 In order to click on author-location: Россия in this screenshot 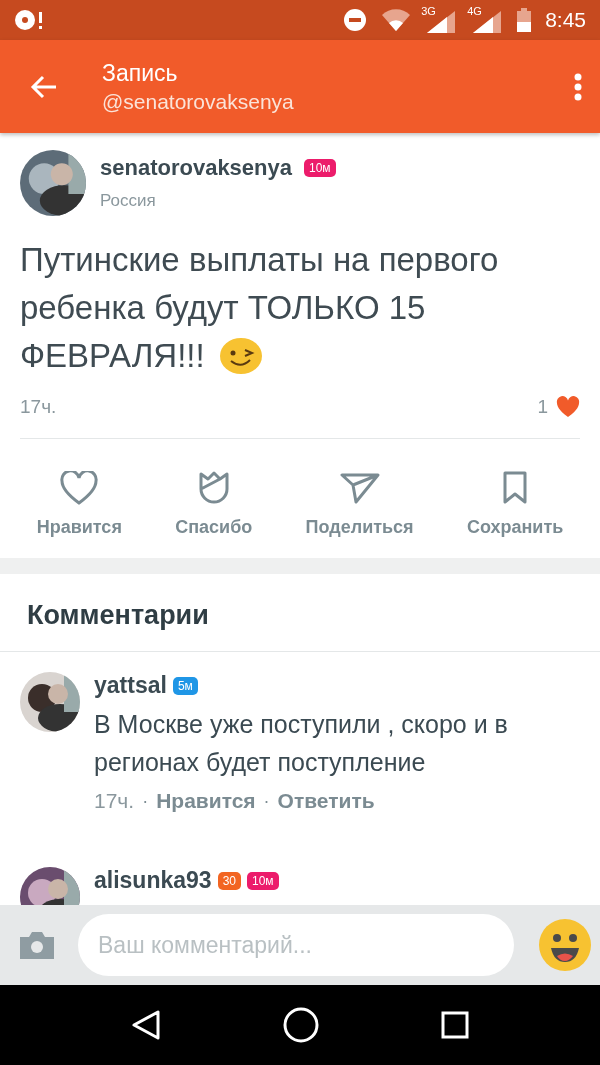, I will do `click(128, 201)`.